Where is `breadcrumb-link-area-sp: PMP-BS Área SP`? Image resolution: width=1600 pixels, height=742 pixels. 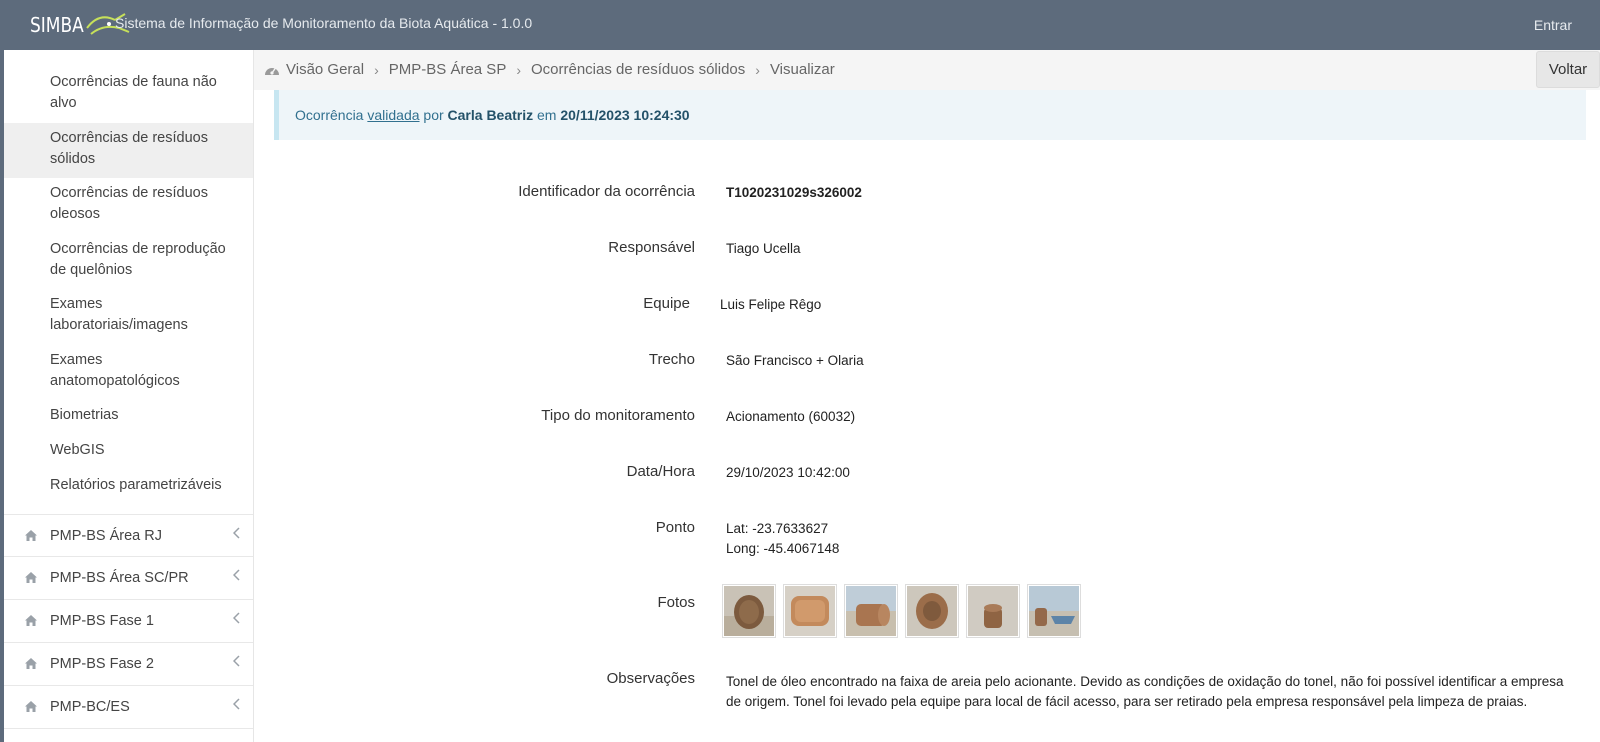 breadcrumb-link-area-sp: PMP-BS Área SP is located at coordinates (448, 69).